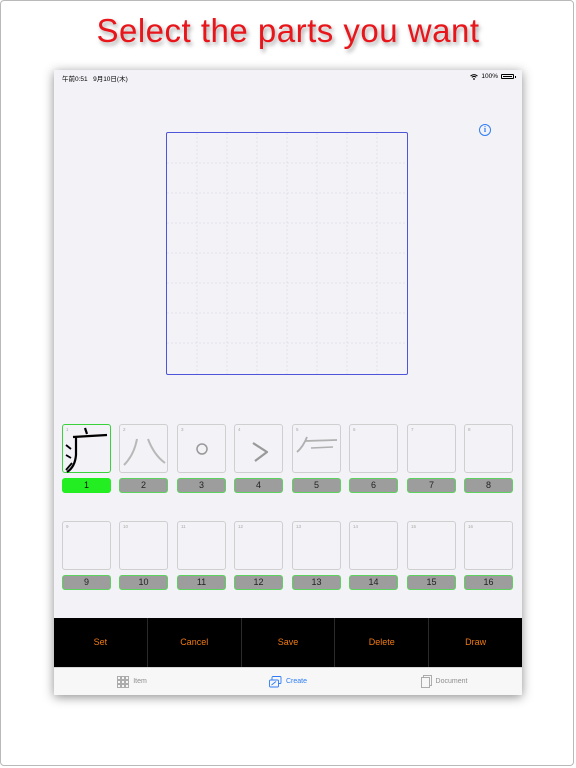 The width and height of the screenshot is (576, 768). Describe the element at coordinates (317, 444) in the screenshot. I see `part-glyph-roof` at that location.